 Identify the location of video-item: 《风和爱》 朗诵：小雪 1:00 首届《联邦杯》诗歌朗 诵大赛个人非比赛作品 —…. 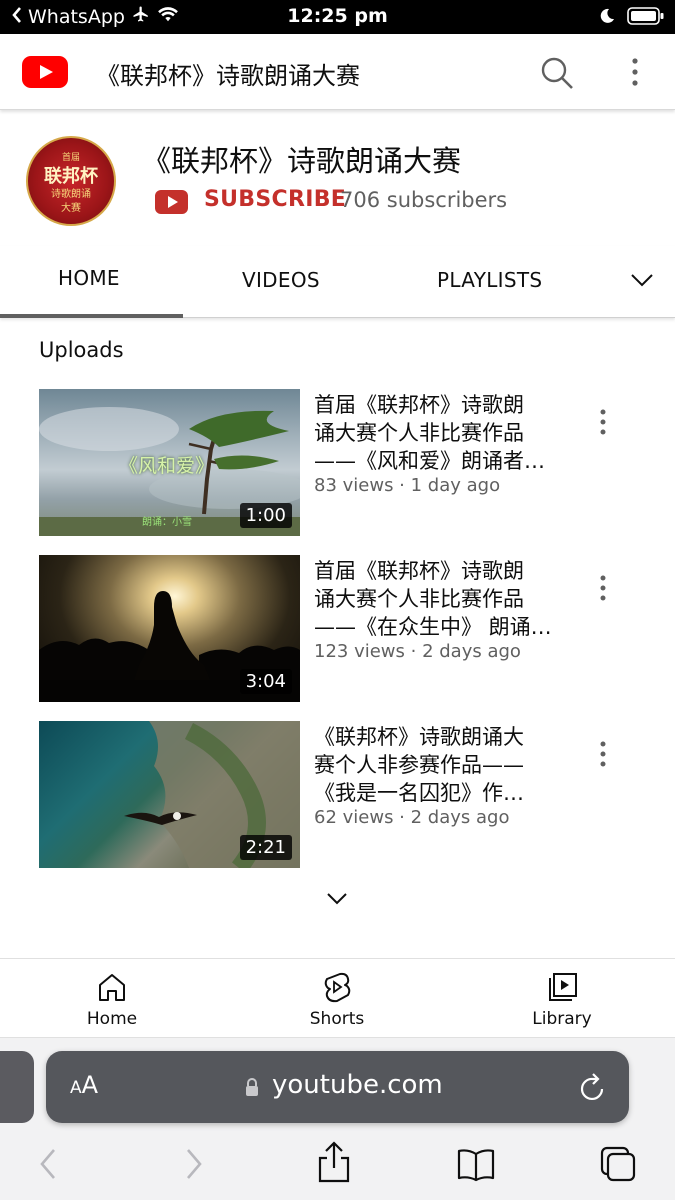
(337, 464).